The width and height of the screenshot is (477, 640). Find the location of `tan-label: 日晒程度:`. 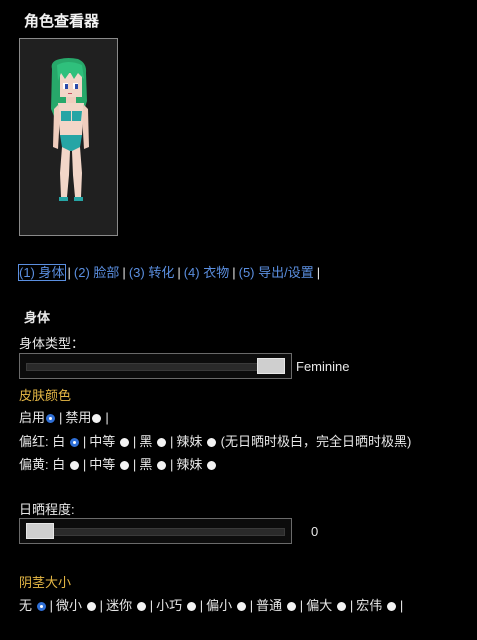

tan-label: 日晒程度: is located at coordinates (47, 509).